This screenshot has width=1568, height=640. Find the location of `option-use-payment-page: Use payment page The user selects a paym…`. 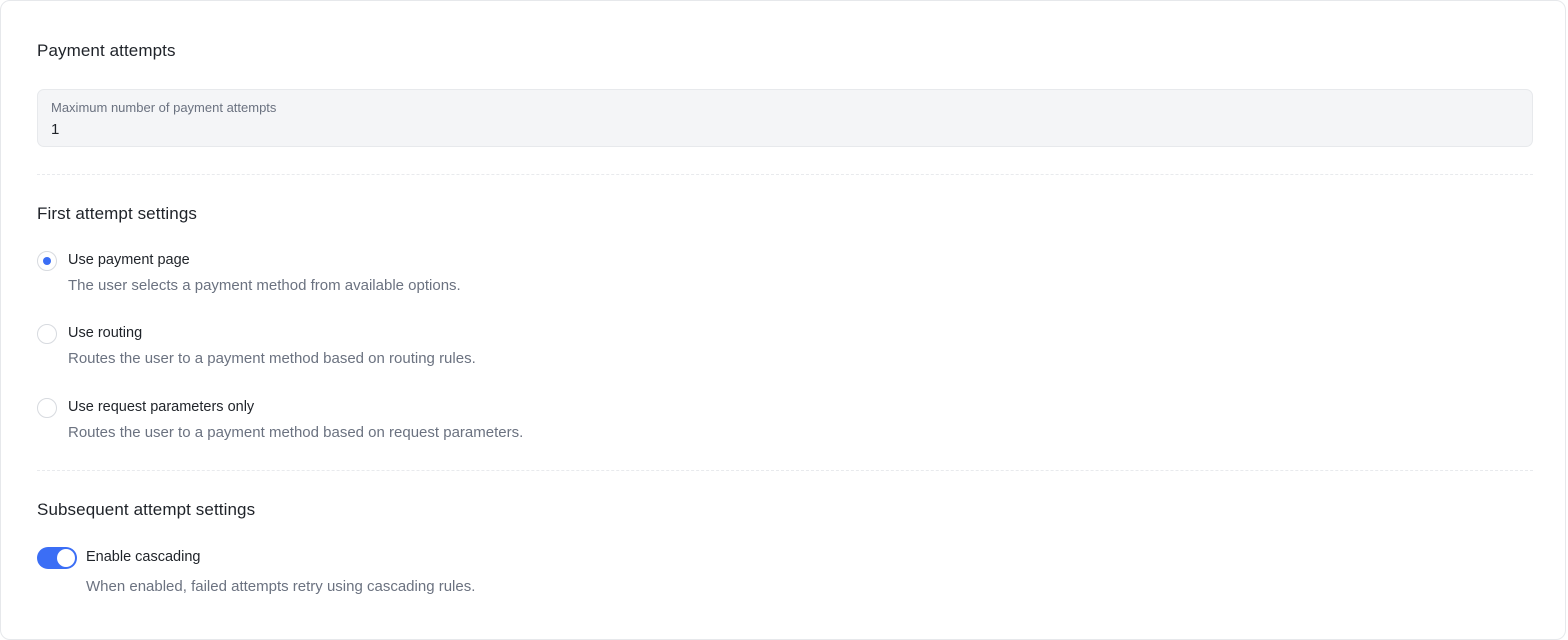

option-use-payment-page: Use payment page The user selects a paym… is located at coordinates (387, 276).